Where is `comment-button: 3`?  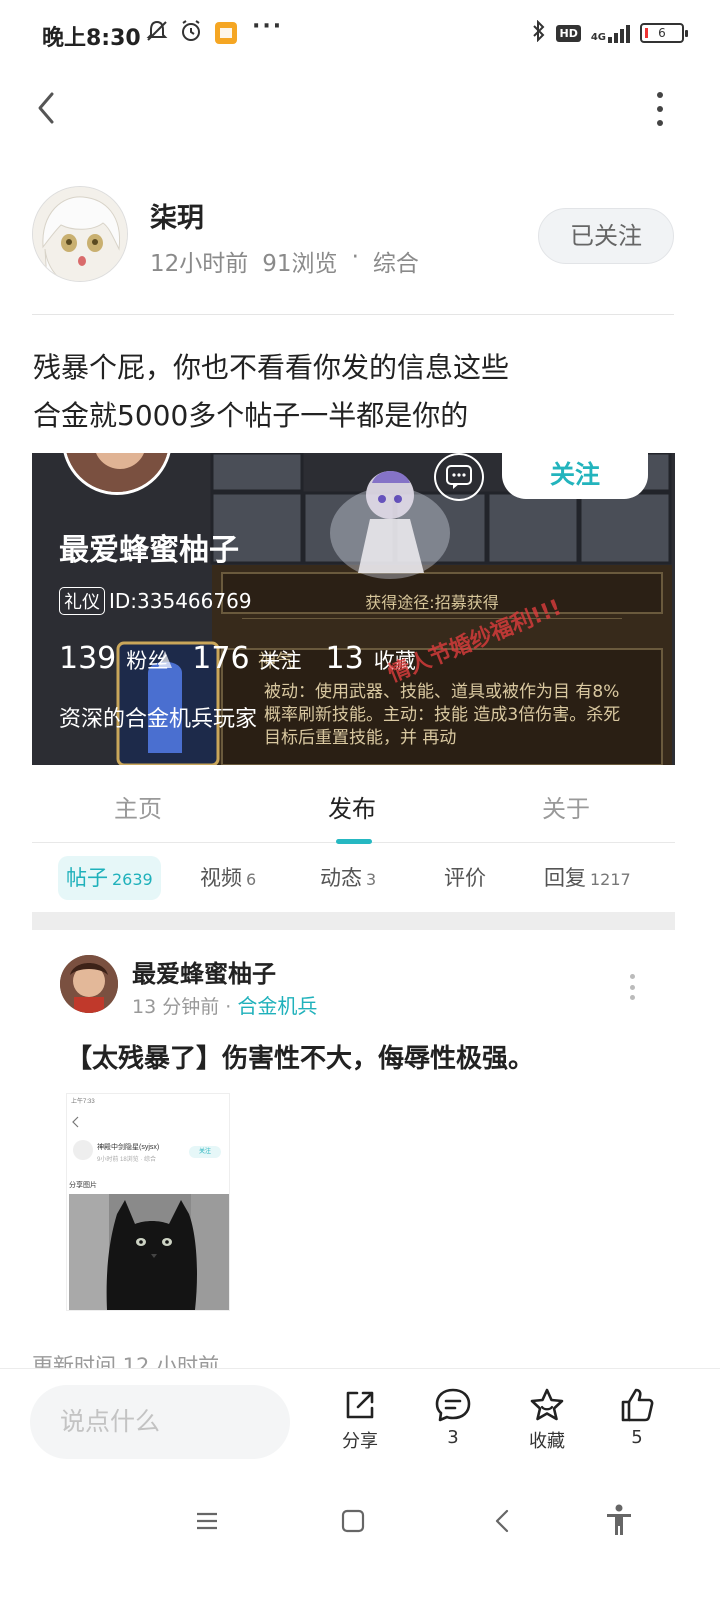 comment-button: 3 is located at coordinates (453, 1417).